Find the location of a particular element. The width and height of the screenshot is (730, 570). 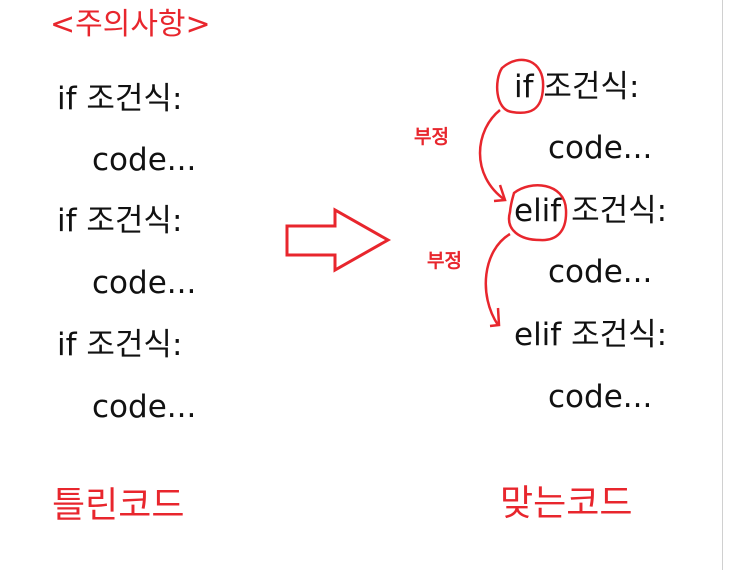

block-arrow-right-icon is located at coordinates (338, 240).